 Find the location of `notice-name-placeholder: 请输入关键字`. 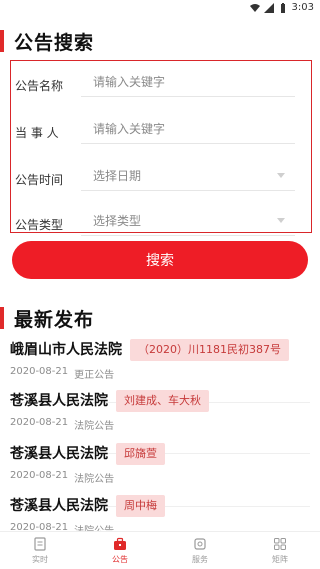

notice-name-placeholder: 请输入关键字 is located at coordinates (129, 82).